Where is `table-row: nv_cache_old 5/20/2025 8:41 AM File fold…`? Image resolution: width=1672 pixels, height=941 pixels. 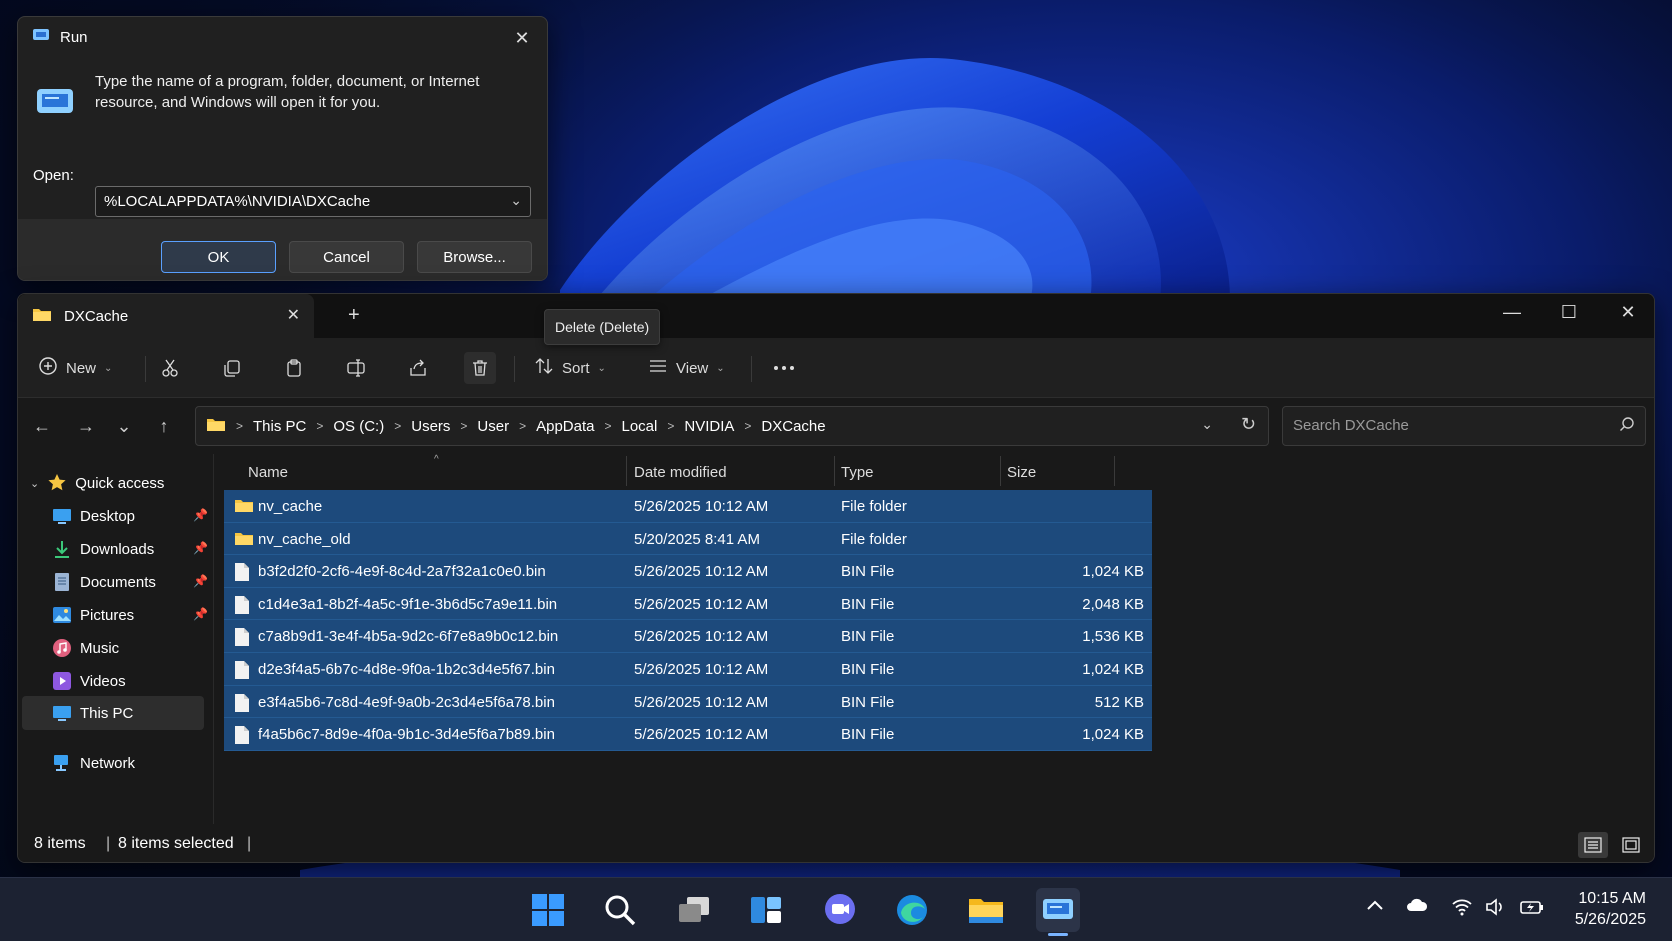
table-row: nv_cache_old 5/20/2025 8:41 AM File fold… is located at coordinates (688, 539).